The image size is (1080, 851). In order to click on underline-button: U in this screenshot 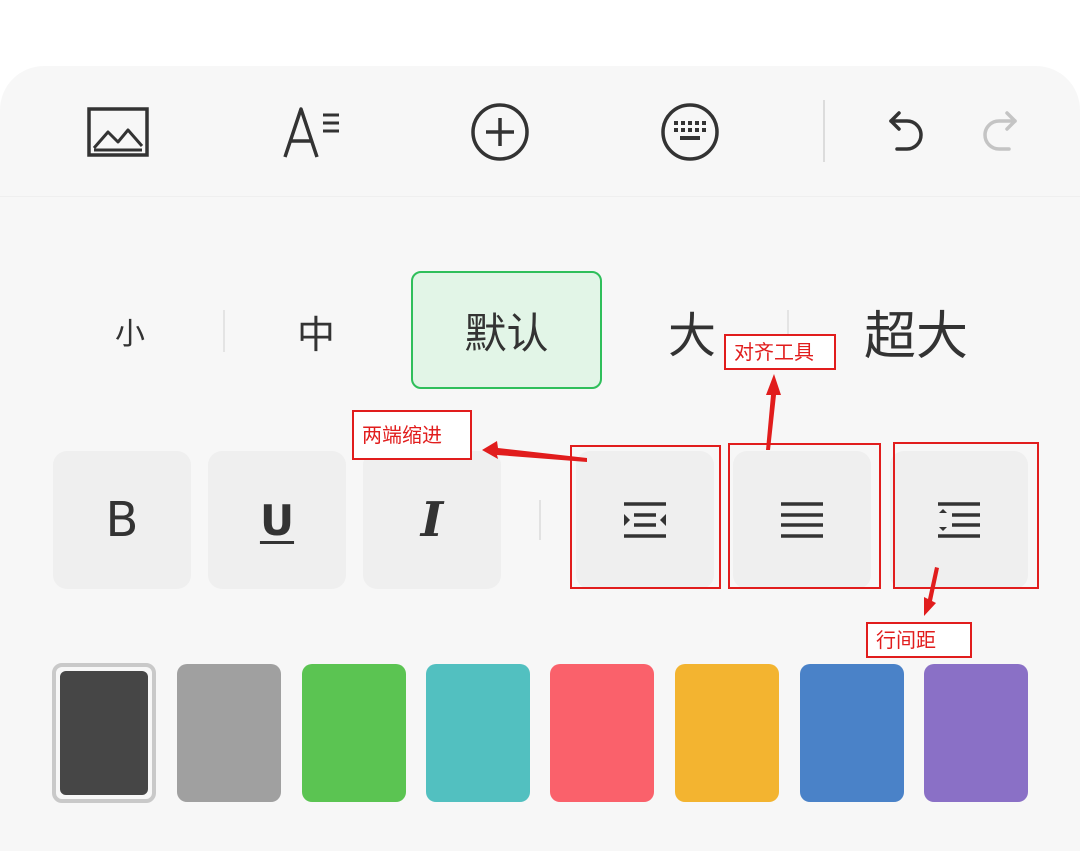, I will do `click(277, 520)`.